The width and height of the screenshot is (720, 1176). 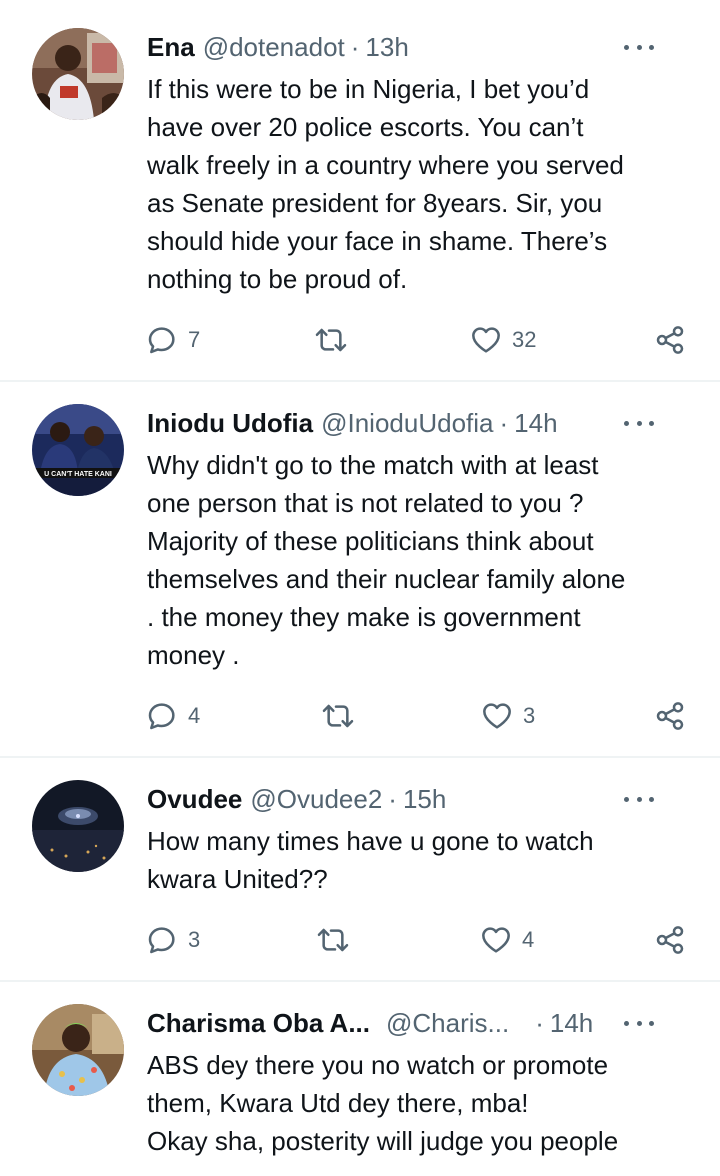 I want to click on like-count: 32, so click(x=524, y=339).